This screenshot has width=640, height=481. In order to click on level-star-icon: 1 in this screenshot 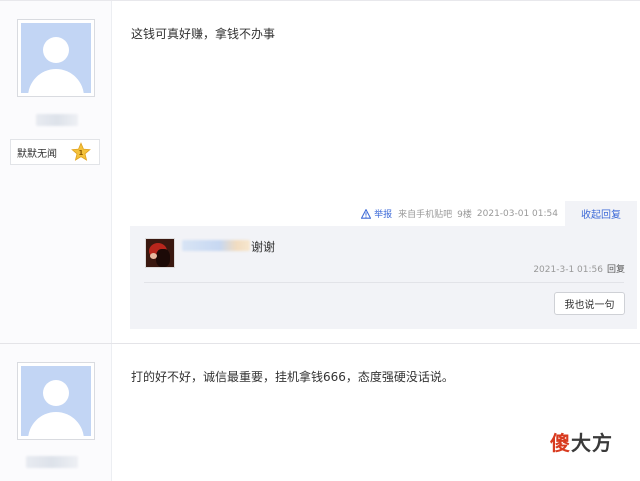, I will do `click(81, 151)`.